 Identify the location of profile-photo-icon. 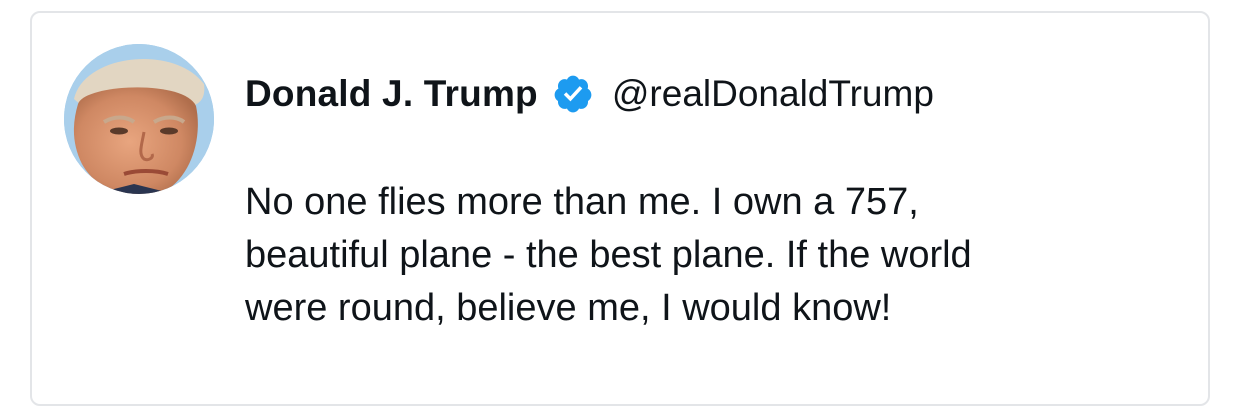
(139, 119).